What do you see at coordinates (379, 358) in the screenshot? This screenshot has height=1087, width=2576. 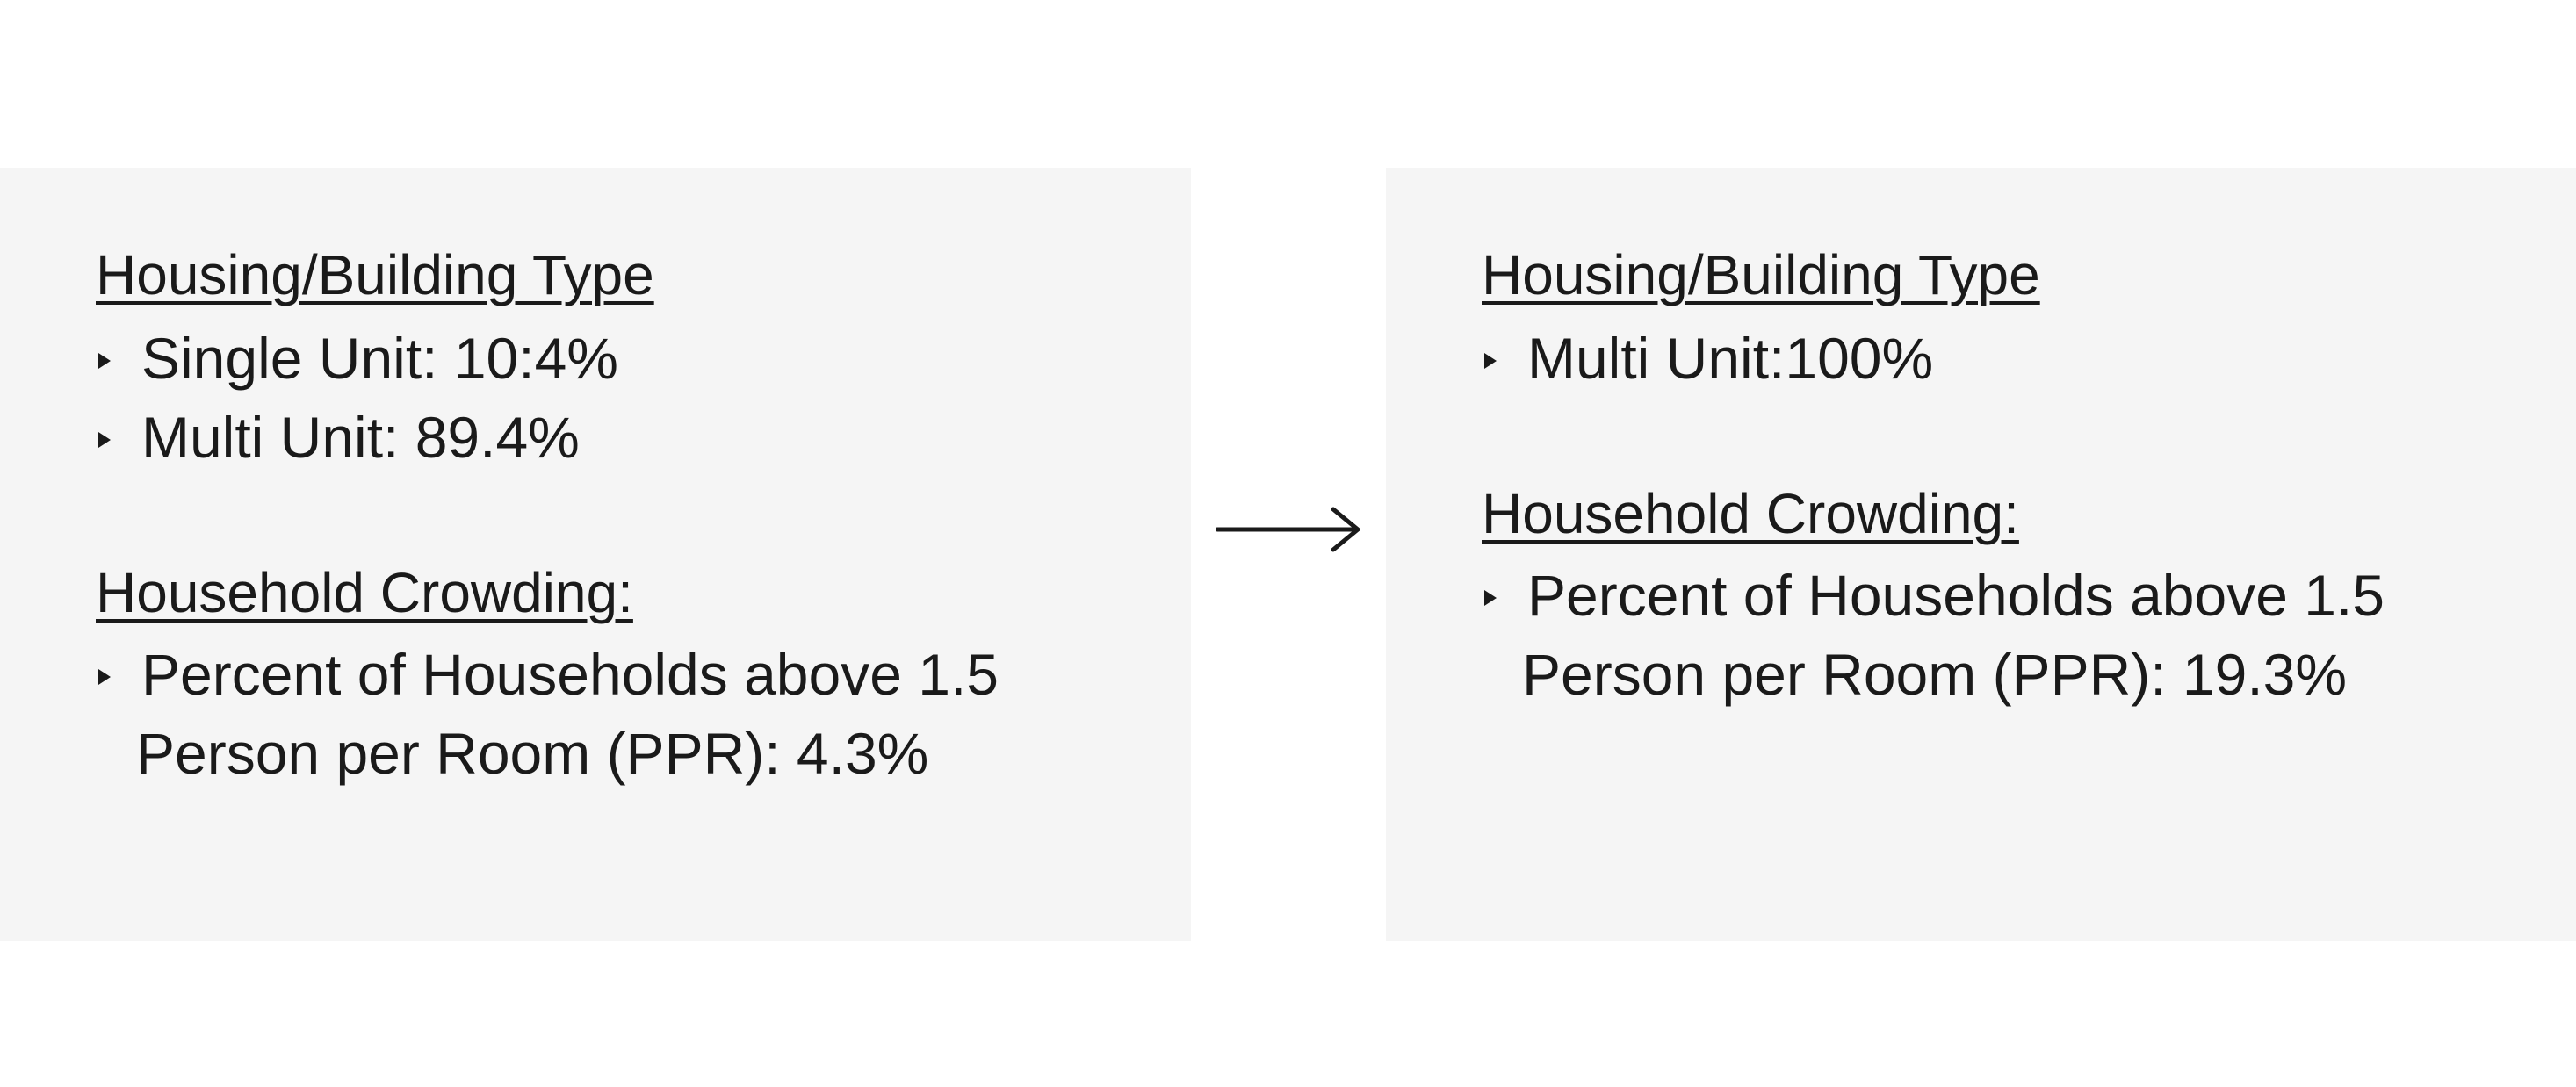 I see `list-item-label: Single Unit: 10:4%` at bounding box center [379, 358].